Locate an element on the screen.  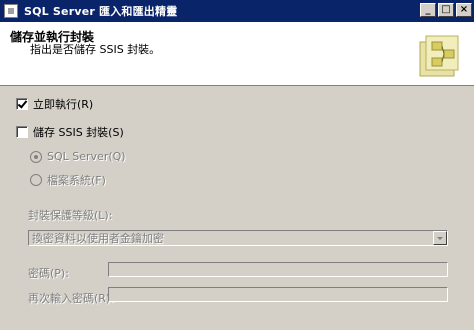
window-controls: _ □ × is located at coordinates (446, 10).